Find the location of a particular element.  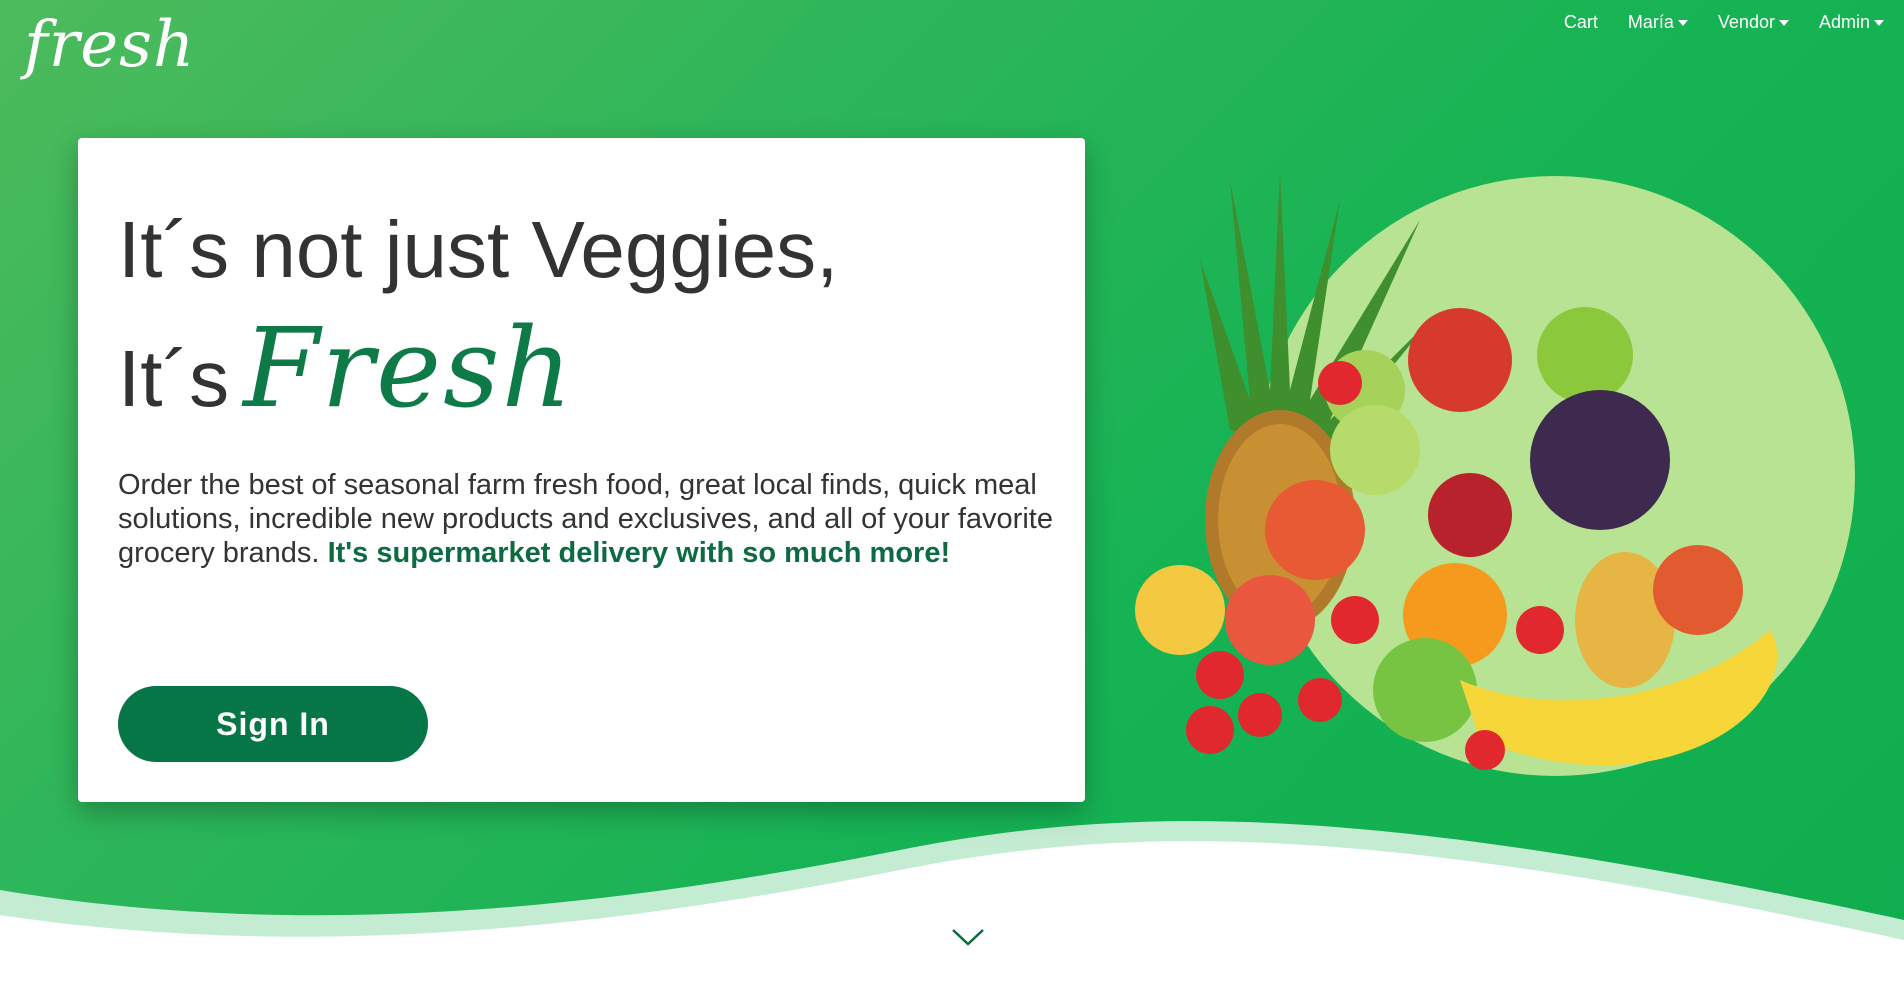

top-navigation: Cart María Vendor Admin is located at coordinates (1724, 22).